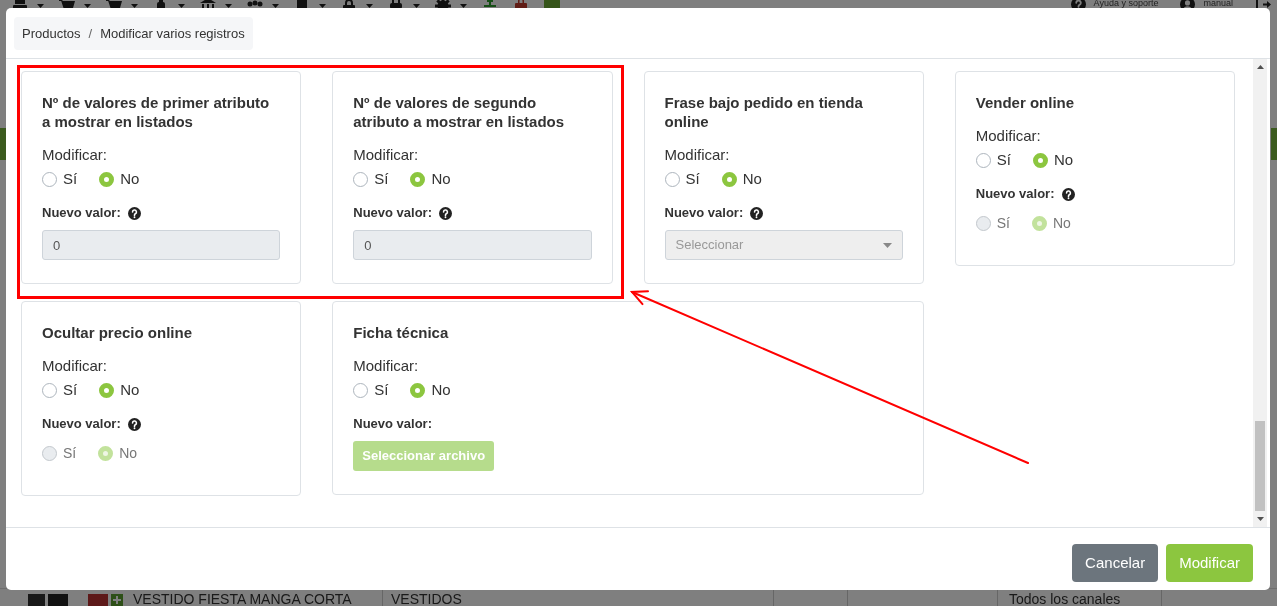  Describe the element at coordinates (156, 112) in the screenshot. I see `field-title: Nº de valores de primer atributo a mostrar en listados` at that location.